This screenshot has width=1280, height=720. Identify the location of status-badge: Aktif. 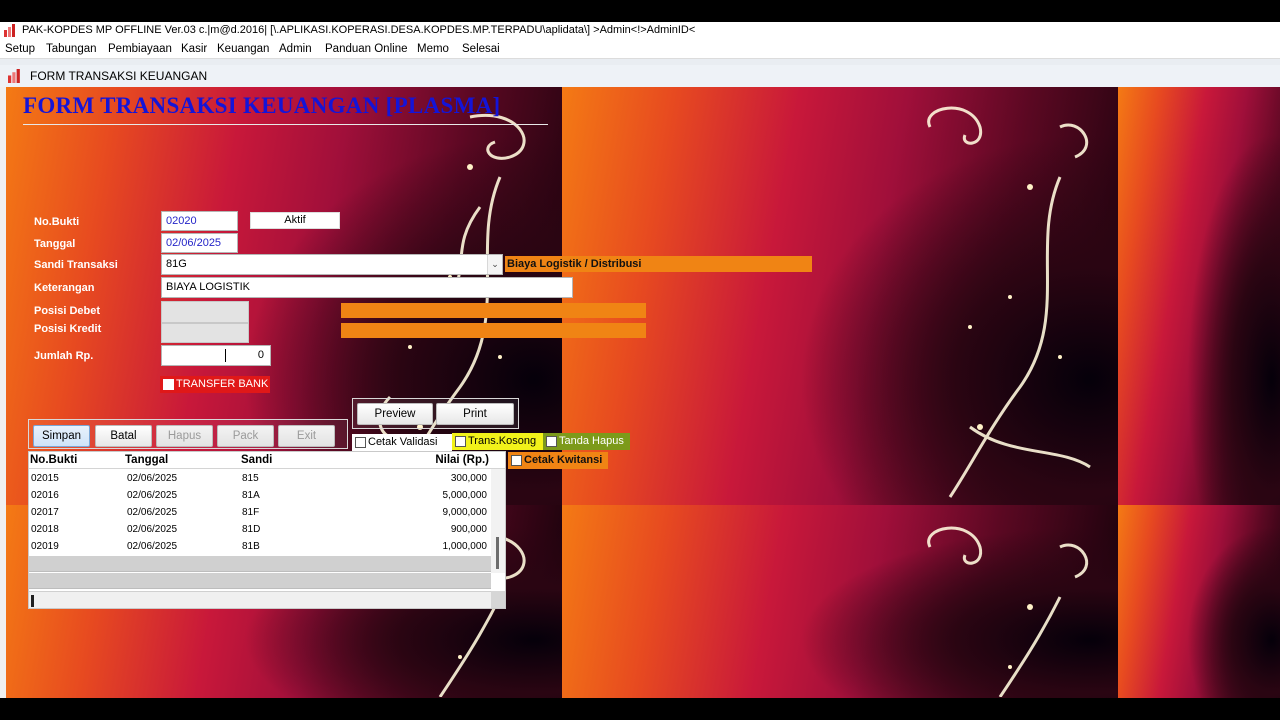
(295, 220).